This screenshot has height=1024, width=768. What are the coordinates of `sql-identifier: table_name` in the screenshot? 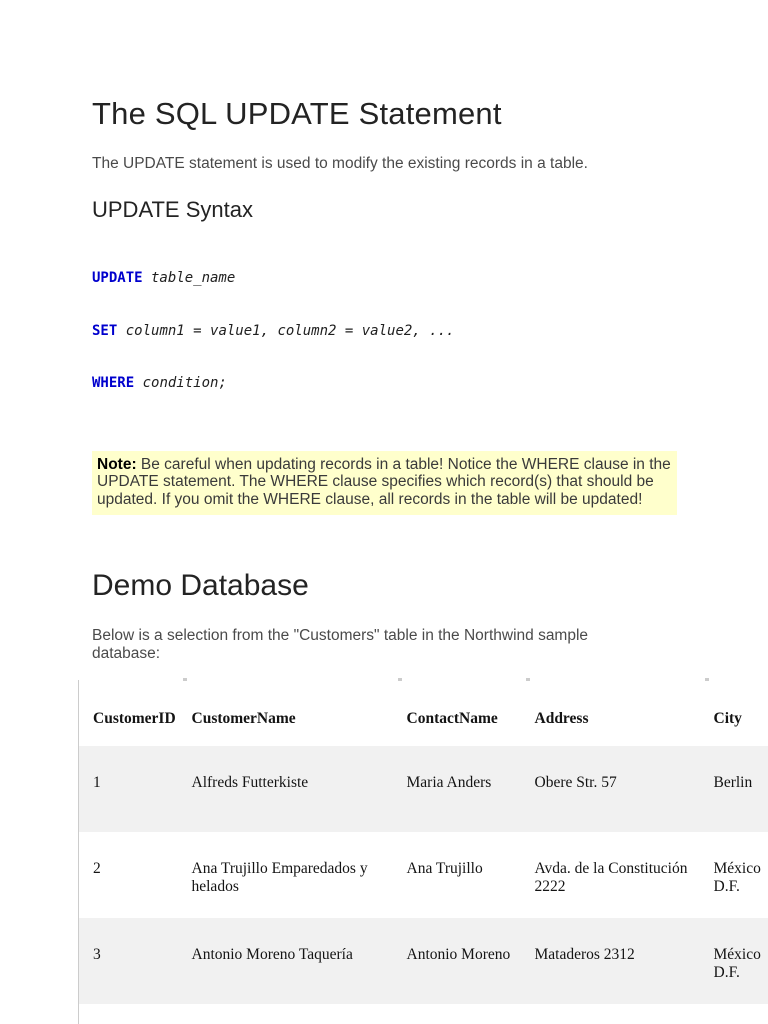 It's located at (189, 278).